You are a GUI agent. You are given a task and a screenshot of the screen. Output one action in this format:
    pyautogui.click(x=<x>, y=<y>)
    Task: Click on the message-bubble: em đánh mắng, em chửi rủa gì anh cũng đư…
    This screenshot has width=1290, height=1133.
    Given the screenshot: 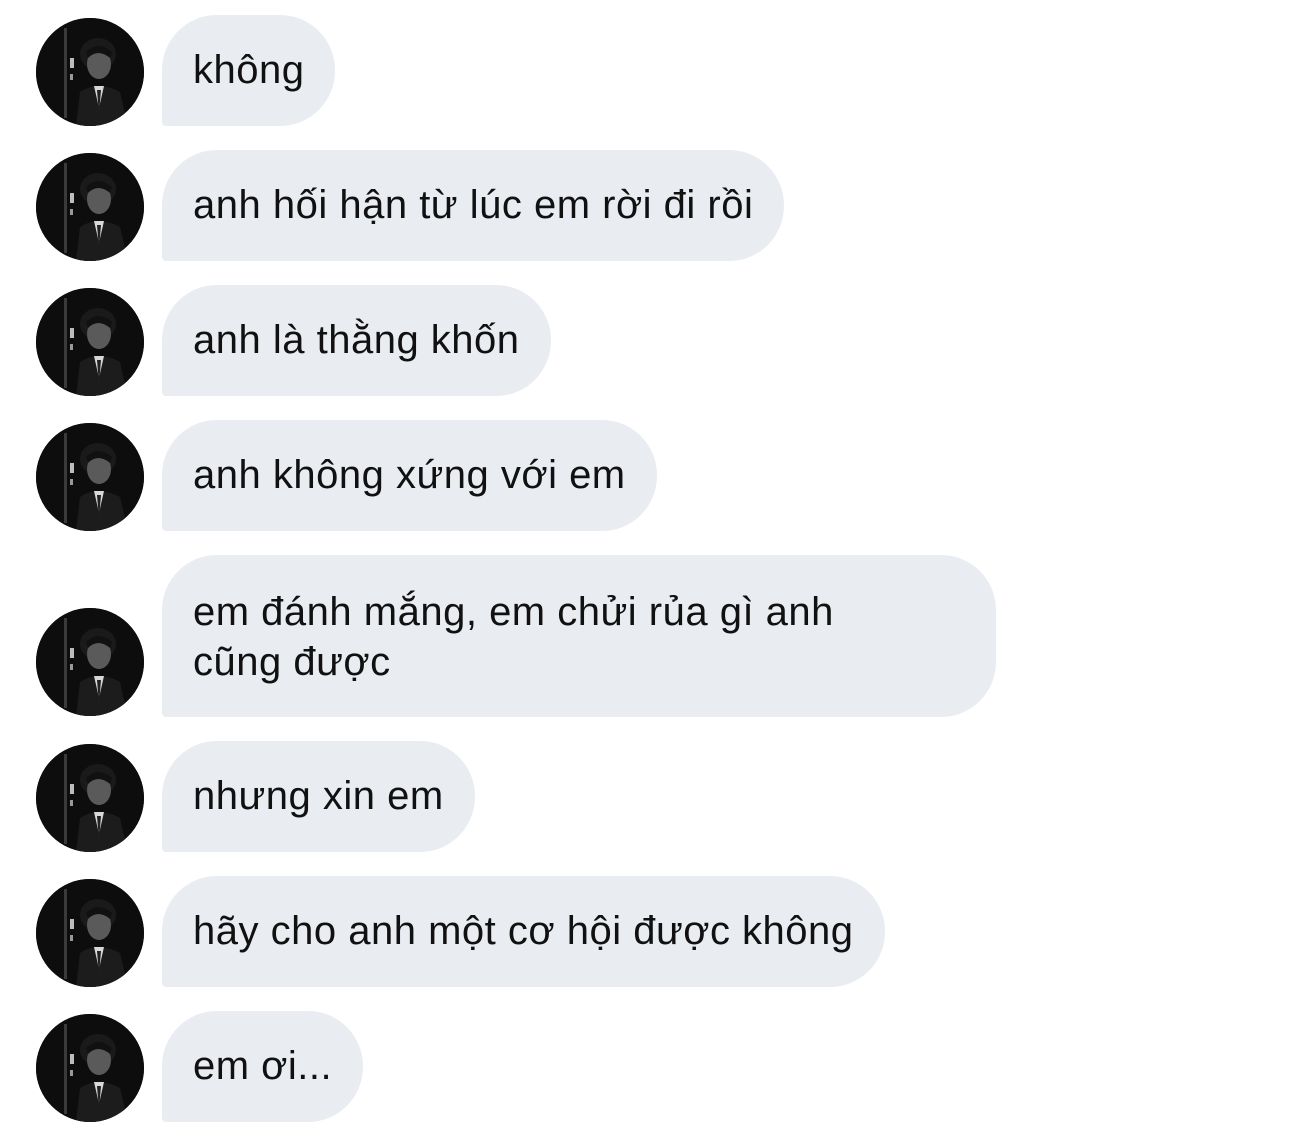 What is the action you would take?
    pyautogui.click(x=579, y=636)
    